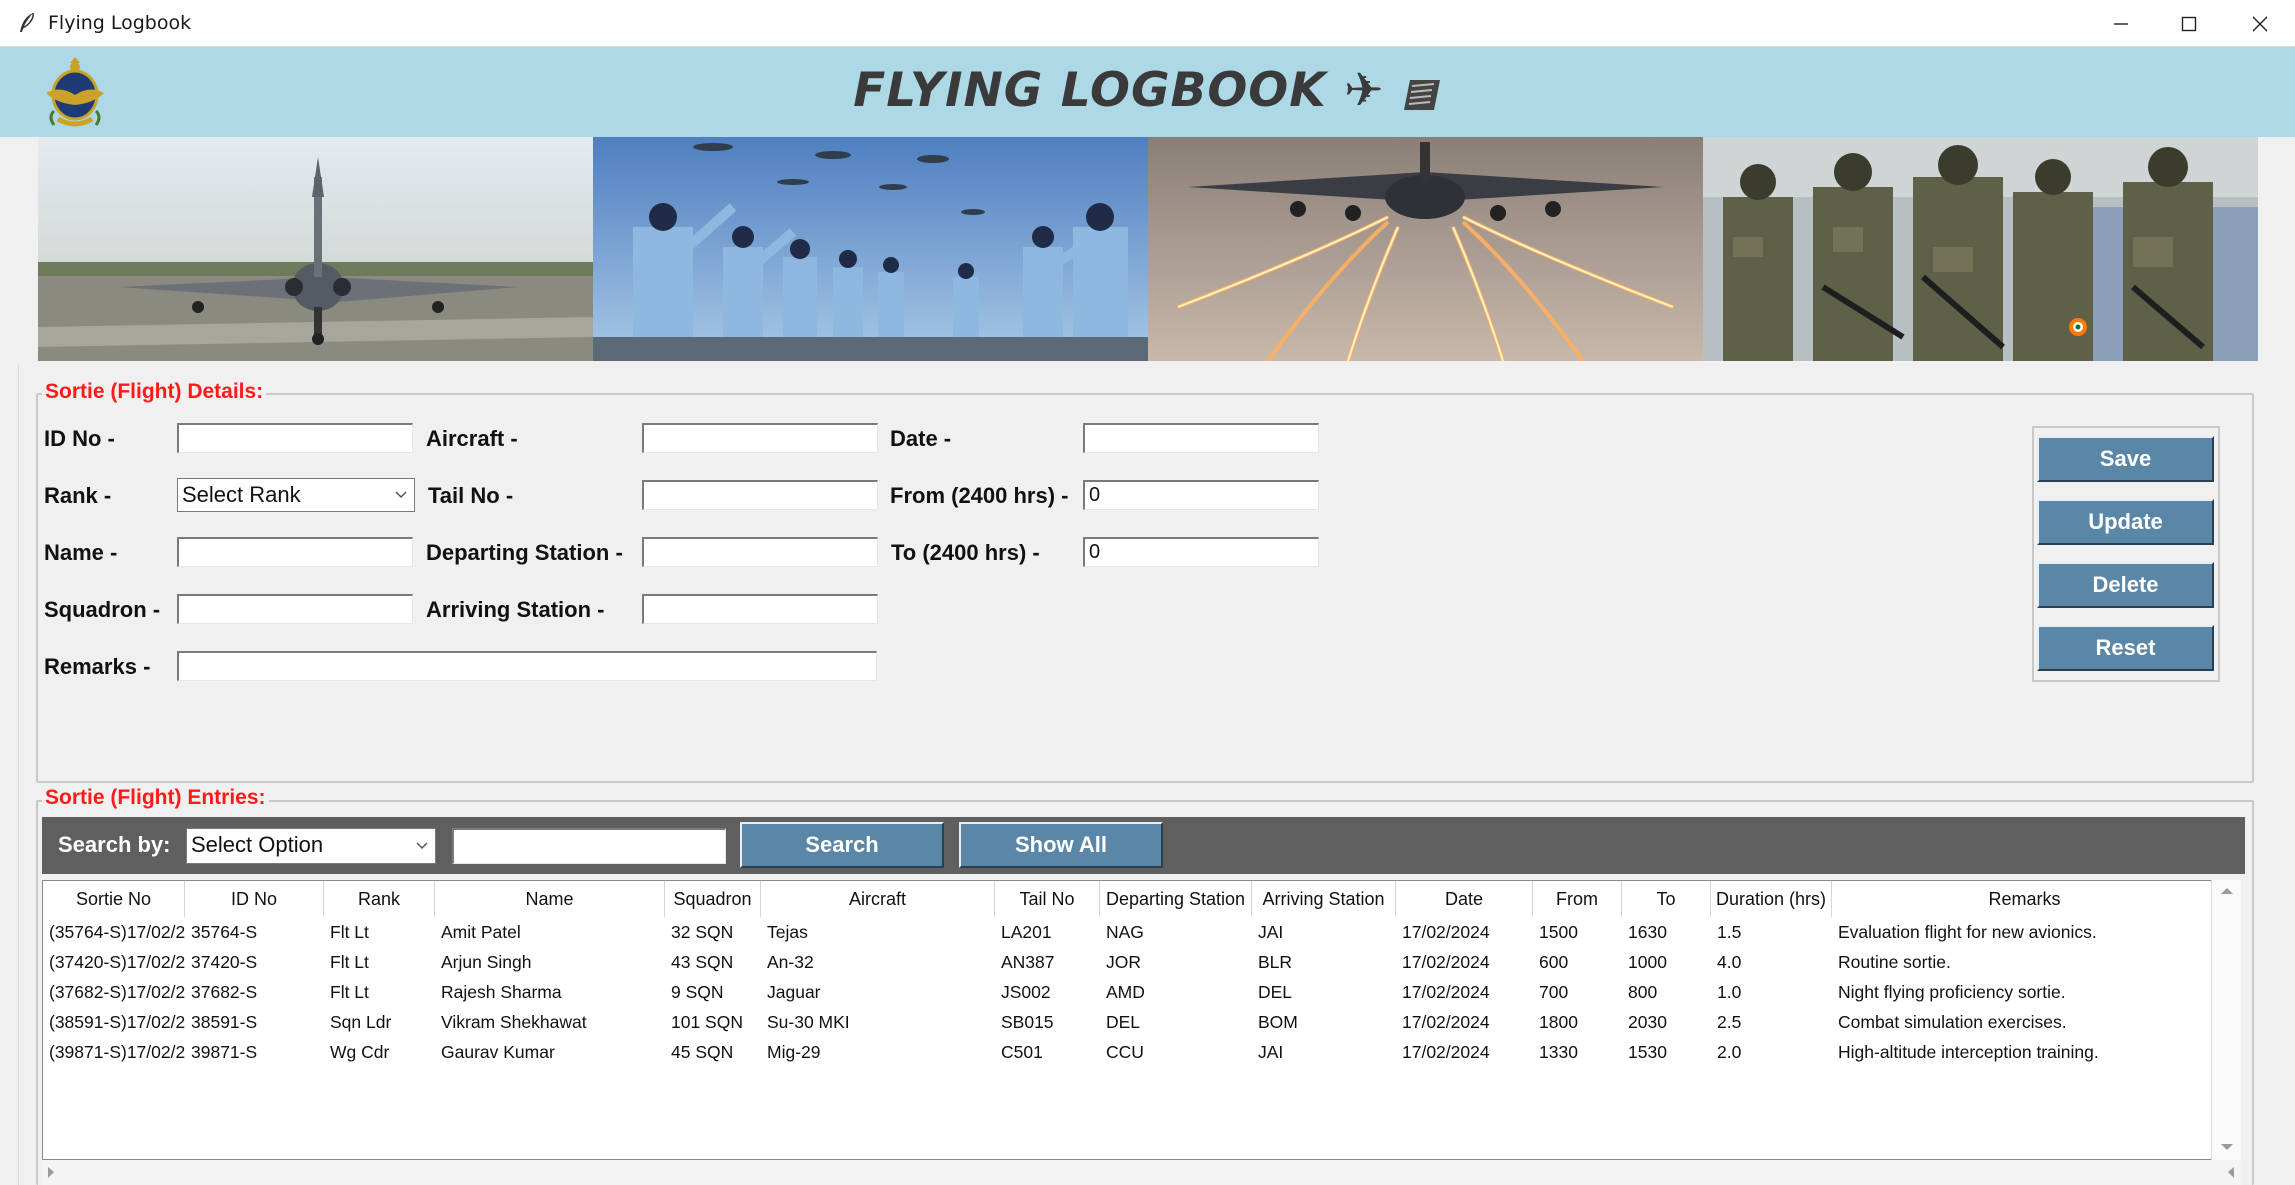 This screenshot has height=1185, width=2295. I want to click on column-header: Arriving Station, so click(1324, 899).